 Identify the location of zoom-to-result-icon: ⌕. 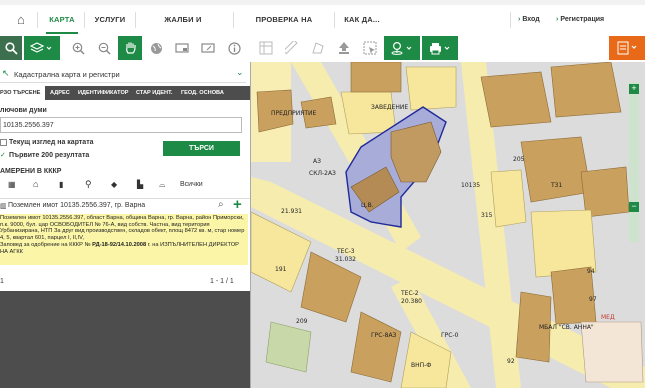
(221, 204).